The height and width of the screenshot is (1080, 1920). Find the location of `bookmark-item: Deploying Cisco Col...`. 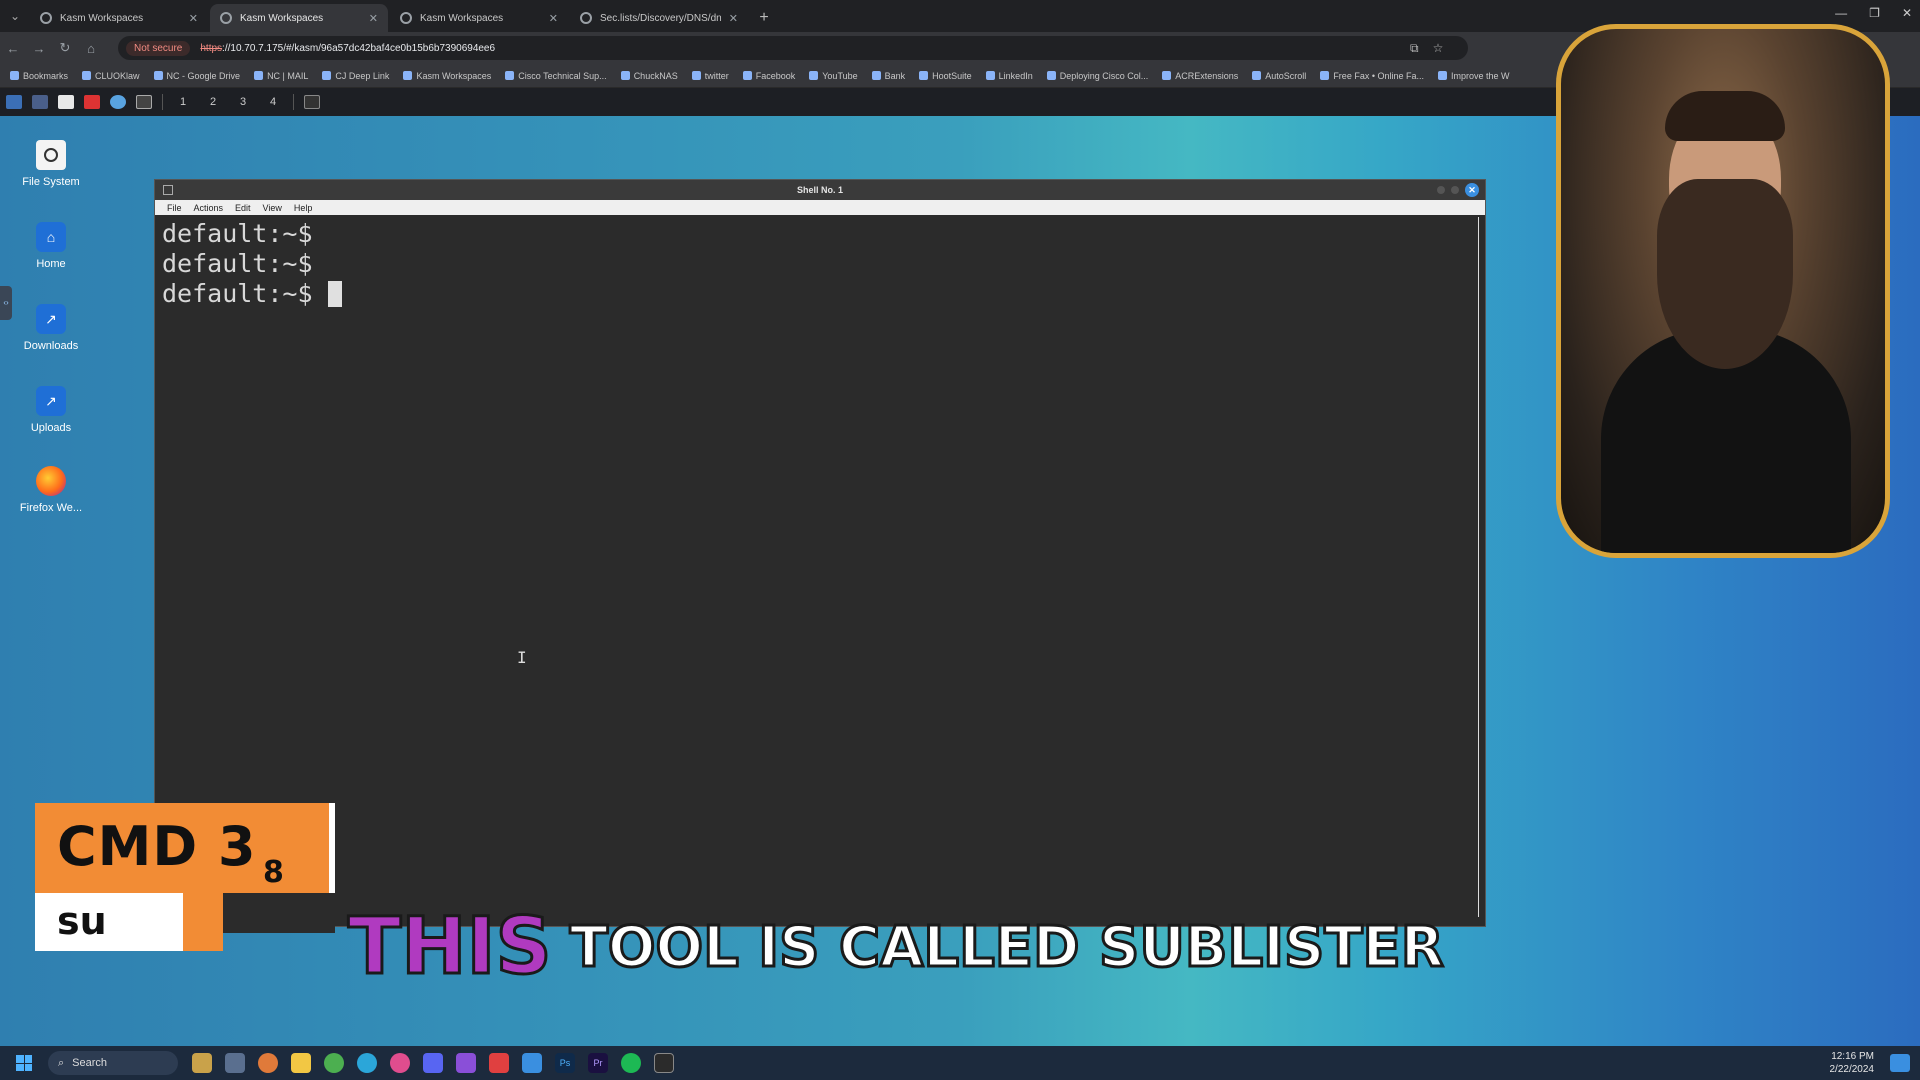

bookmark-item: Deploying Cisco Col... is located at coordinates (1097, 75).